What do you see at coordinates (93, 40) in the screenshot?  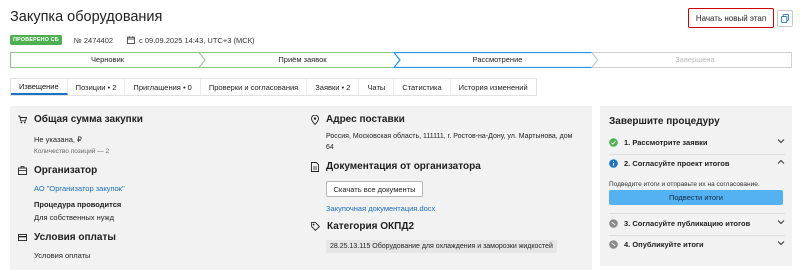 I see `procurement-number: № 2474402` at bounding box center [93, 40].